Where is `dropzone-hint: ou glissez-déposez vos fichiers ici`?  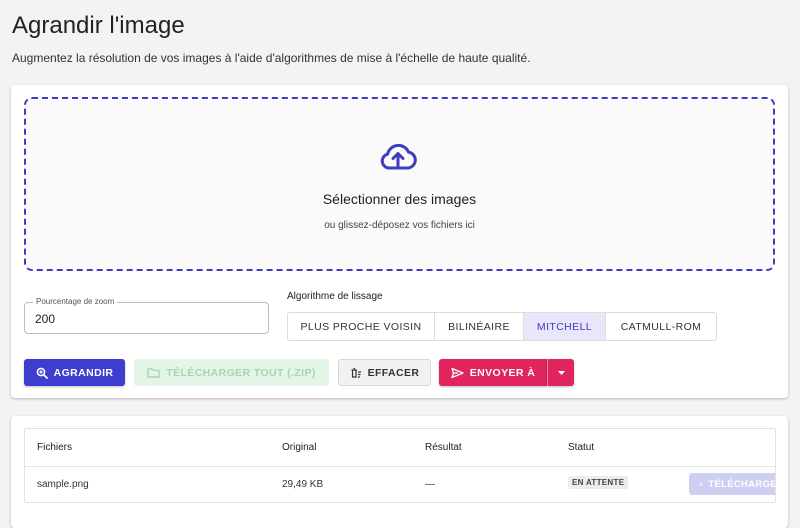 dropzone-hint: ou glissez-déposez vos fichiers ici is located at coordinates (399, 225).